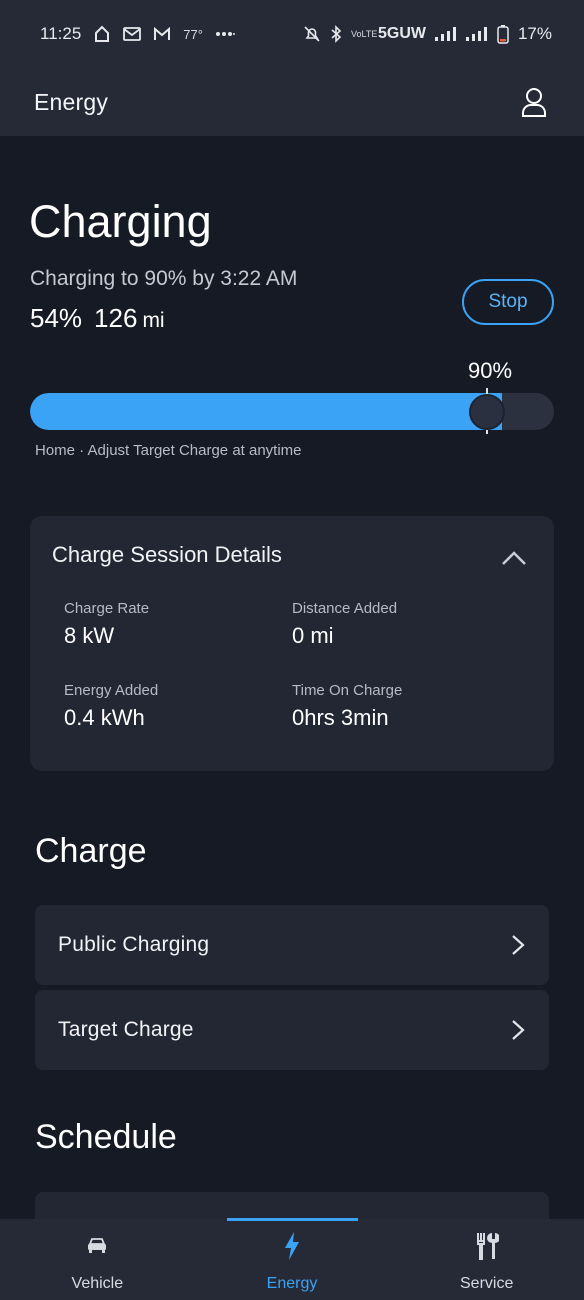 The width and height of the screenshot is (584, 1300). Describe the element at coordinates (61, 33) in the screenshot. I see `status-time: 11:25` at that location.